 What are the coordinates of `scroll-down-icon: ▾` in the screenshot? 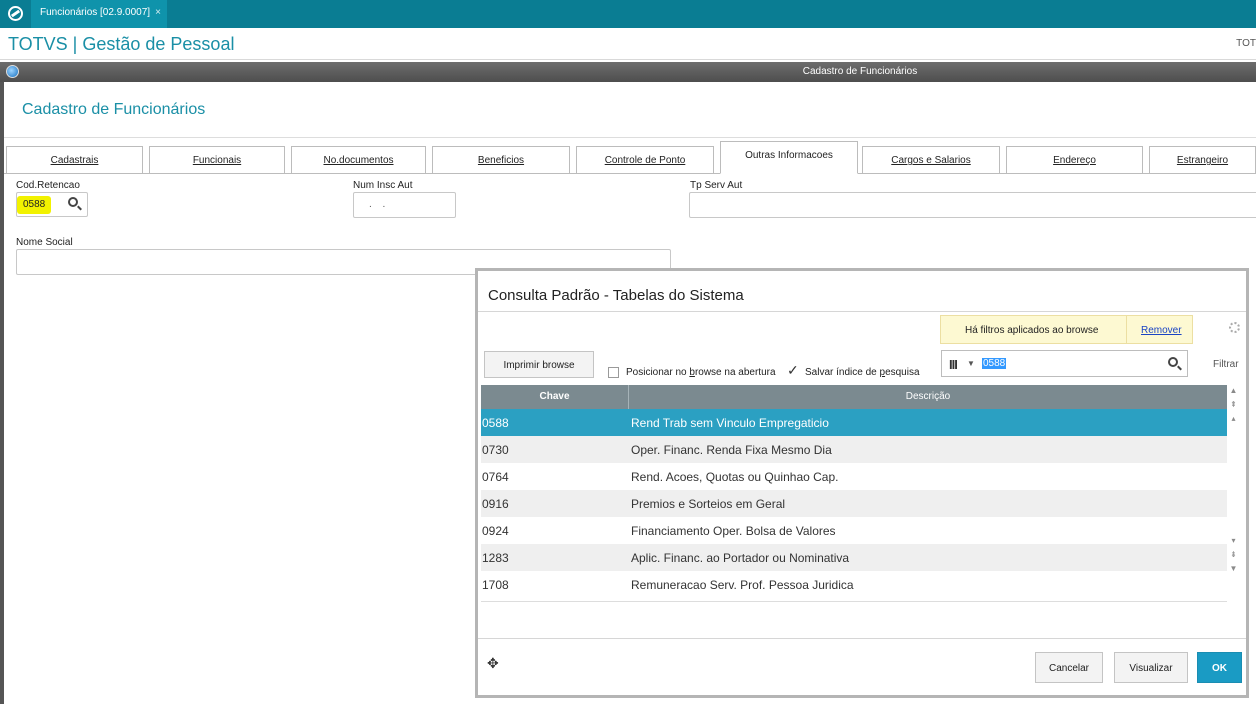 It's located at (1233, 540).